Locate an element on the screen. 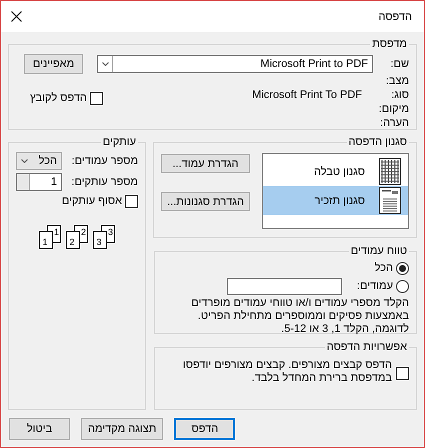 The image size is (425, 448). dialog-button: ביטול is located at coordinates (39, 429).